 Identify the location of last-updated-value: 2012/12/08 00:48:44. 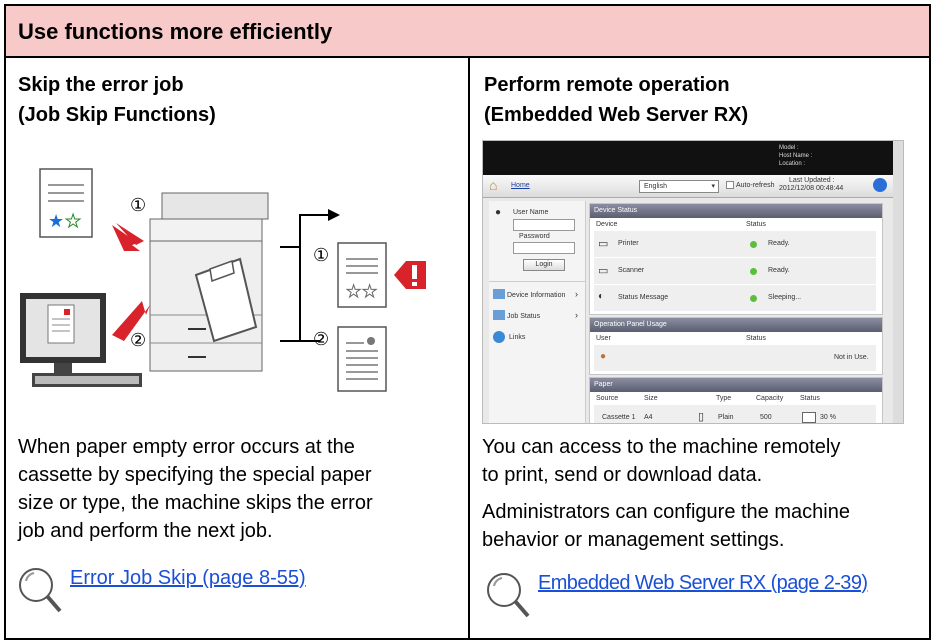
(811, 188).